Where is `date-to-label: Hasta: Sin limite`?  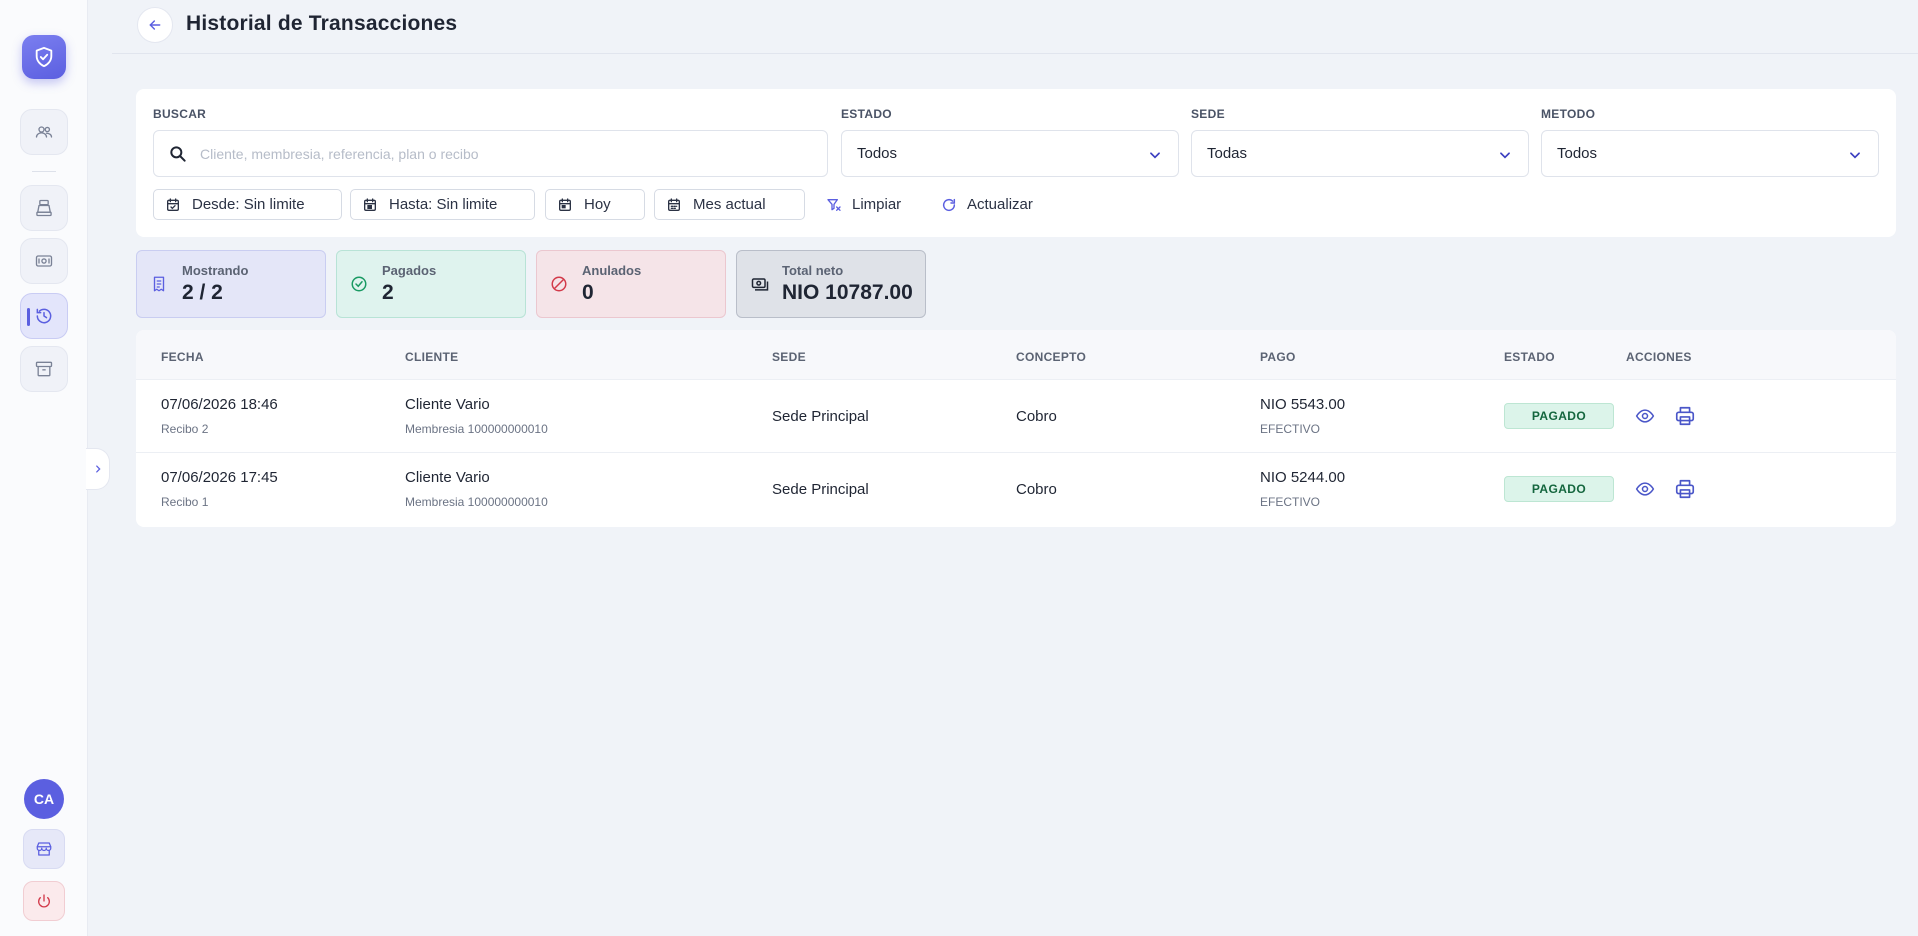 date-to-label: Hasta: Sin limite is located at coordinates (443, 204).